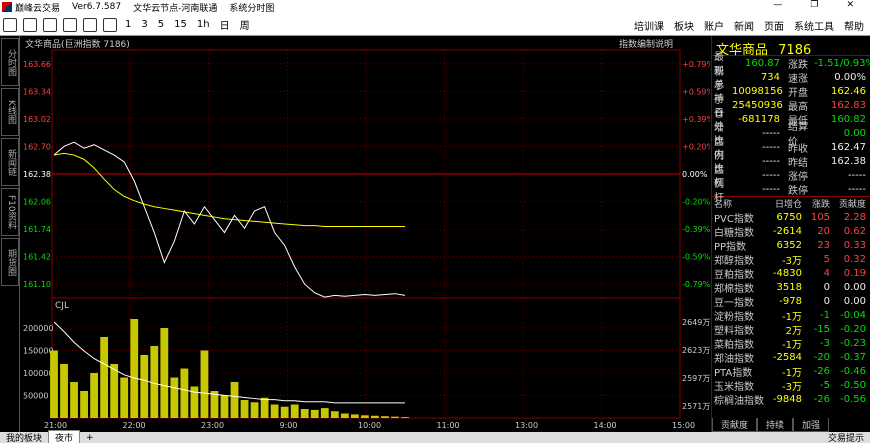 The height and width of the screenshot is (443, 870). Describe the element at coordinates (791, 385) in the screenshot. I see `table-row: 玉米指数 -3万 -5 -0.50` at that location.